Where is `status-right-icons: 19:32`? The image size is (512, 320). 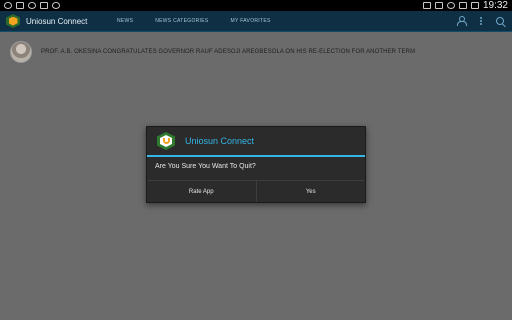
status-right-icons: 19:32 is located at coordinates (465, 5).